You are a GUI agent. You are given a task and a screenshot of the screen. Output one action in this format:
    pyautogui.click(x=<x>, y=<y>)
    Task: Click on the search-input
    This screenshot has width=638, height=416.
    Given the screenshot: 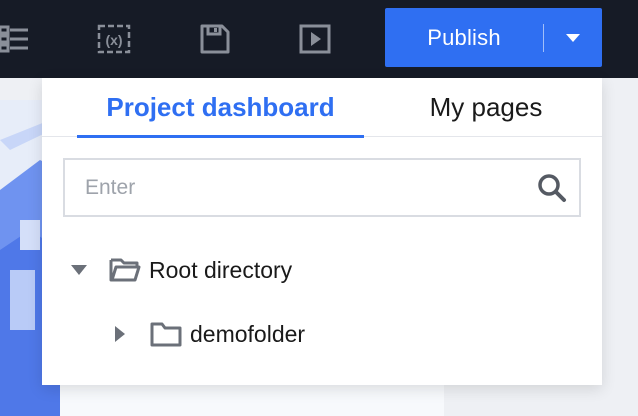 What is the action you would take?
    pyautogui.click(x=295, y=187)
    